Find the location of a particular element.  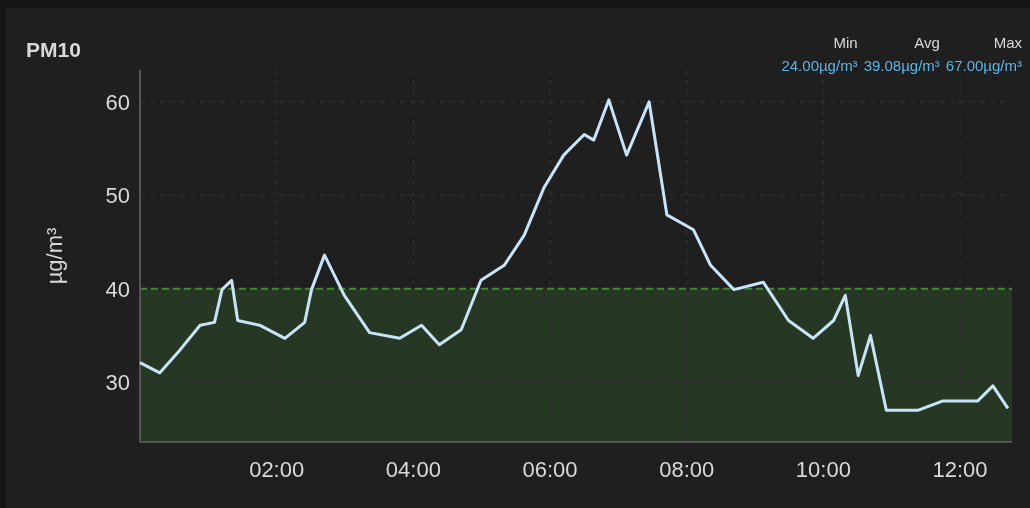

axis-tick-label: 40 is located at coordinates (117, 289).